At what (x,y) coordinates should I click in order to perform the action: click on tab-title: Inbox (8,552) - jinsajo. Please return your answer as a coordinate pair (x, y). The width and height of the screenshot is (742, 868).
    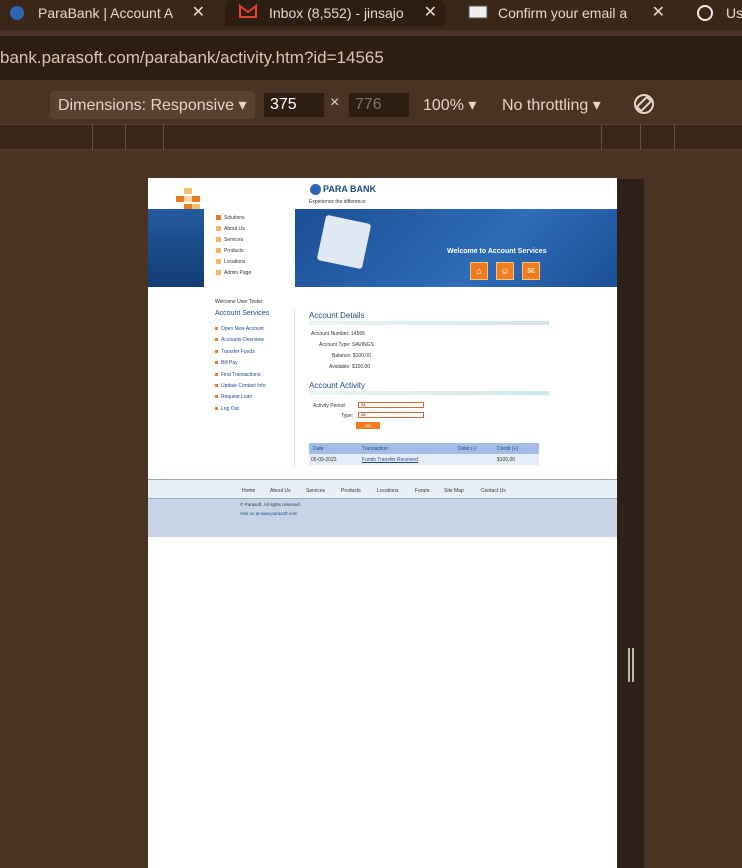
    Looking at the image, I should click on (336, 13).